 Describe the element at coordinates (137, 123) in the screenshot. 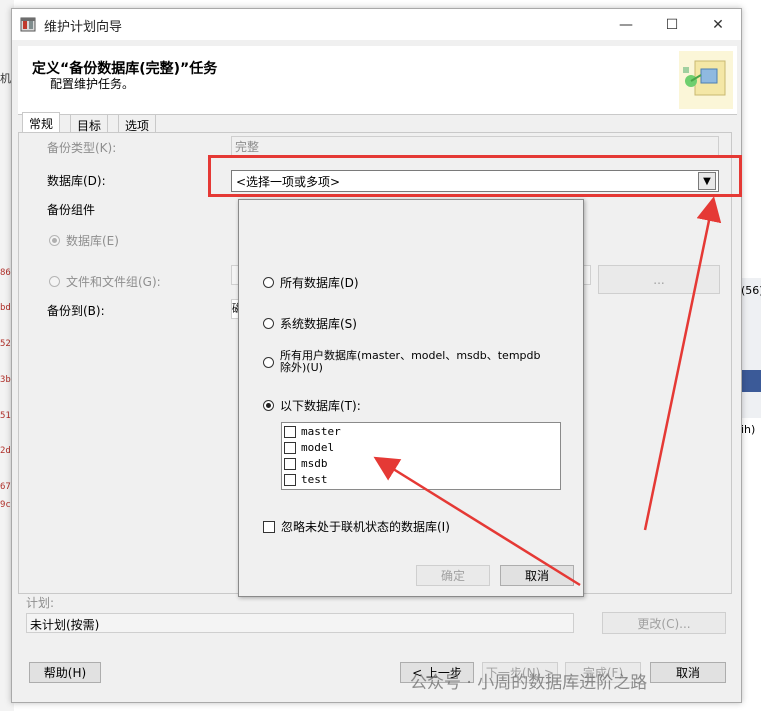

I see `tab-options: 选项` at that location.